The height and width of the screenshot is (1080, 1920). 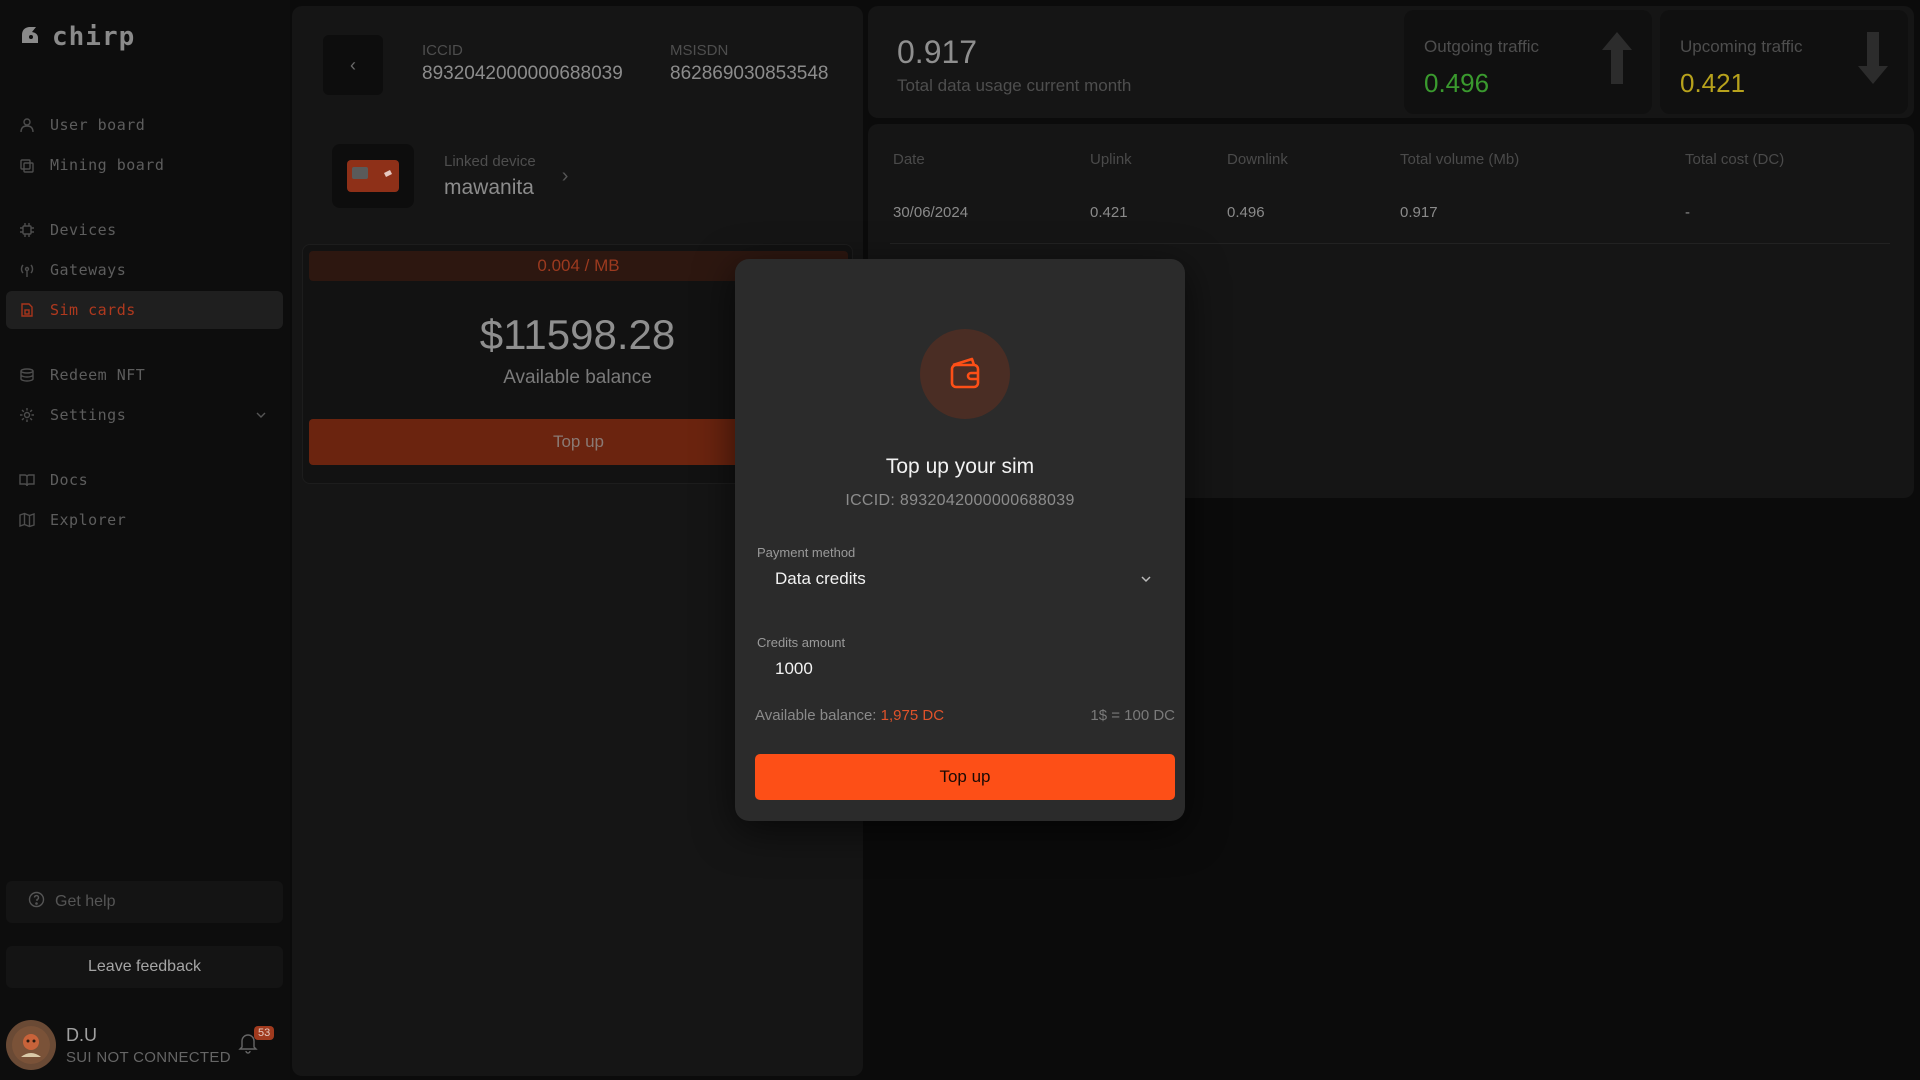 What do you see at coordinates (1735, 159) in the screenshot?
I see `column-header-total-cost: Total cost (DC)` at bounding box center [1735, 159].